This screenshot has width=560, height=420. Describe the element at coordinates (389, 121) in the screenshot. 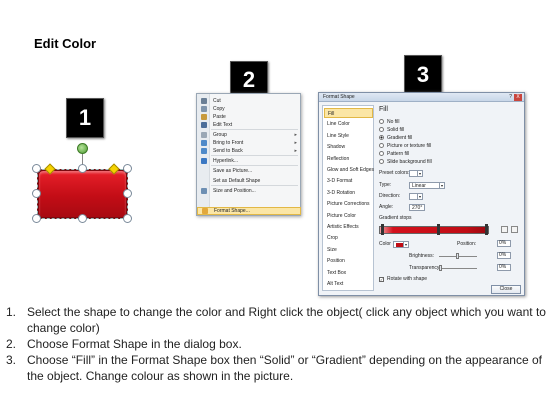

I see `fill-option: No fill` at that location.